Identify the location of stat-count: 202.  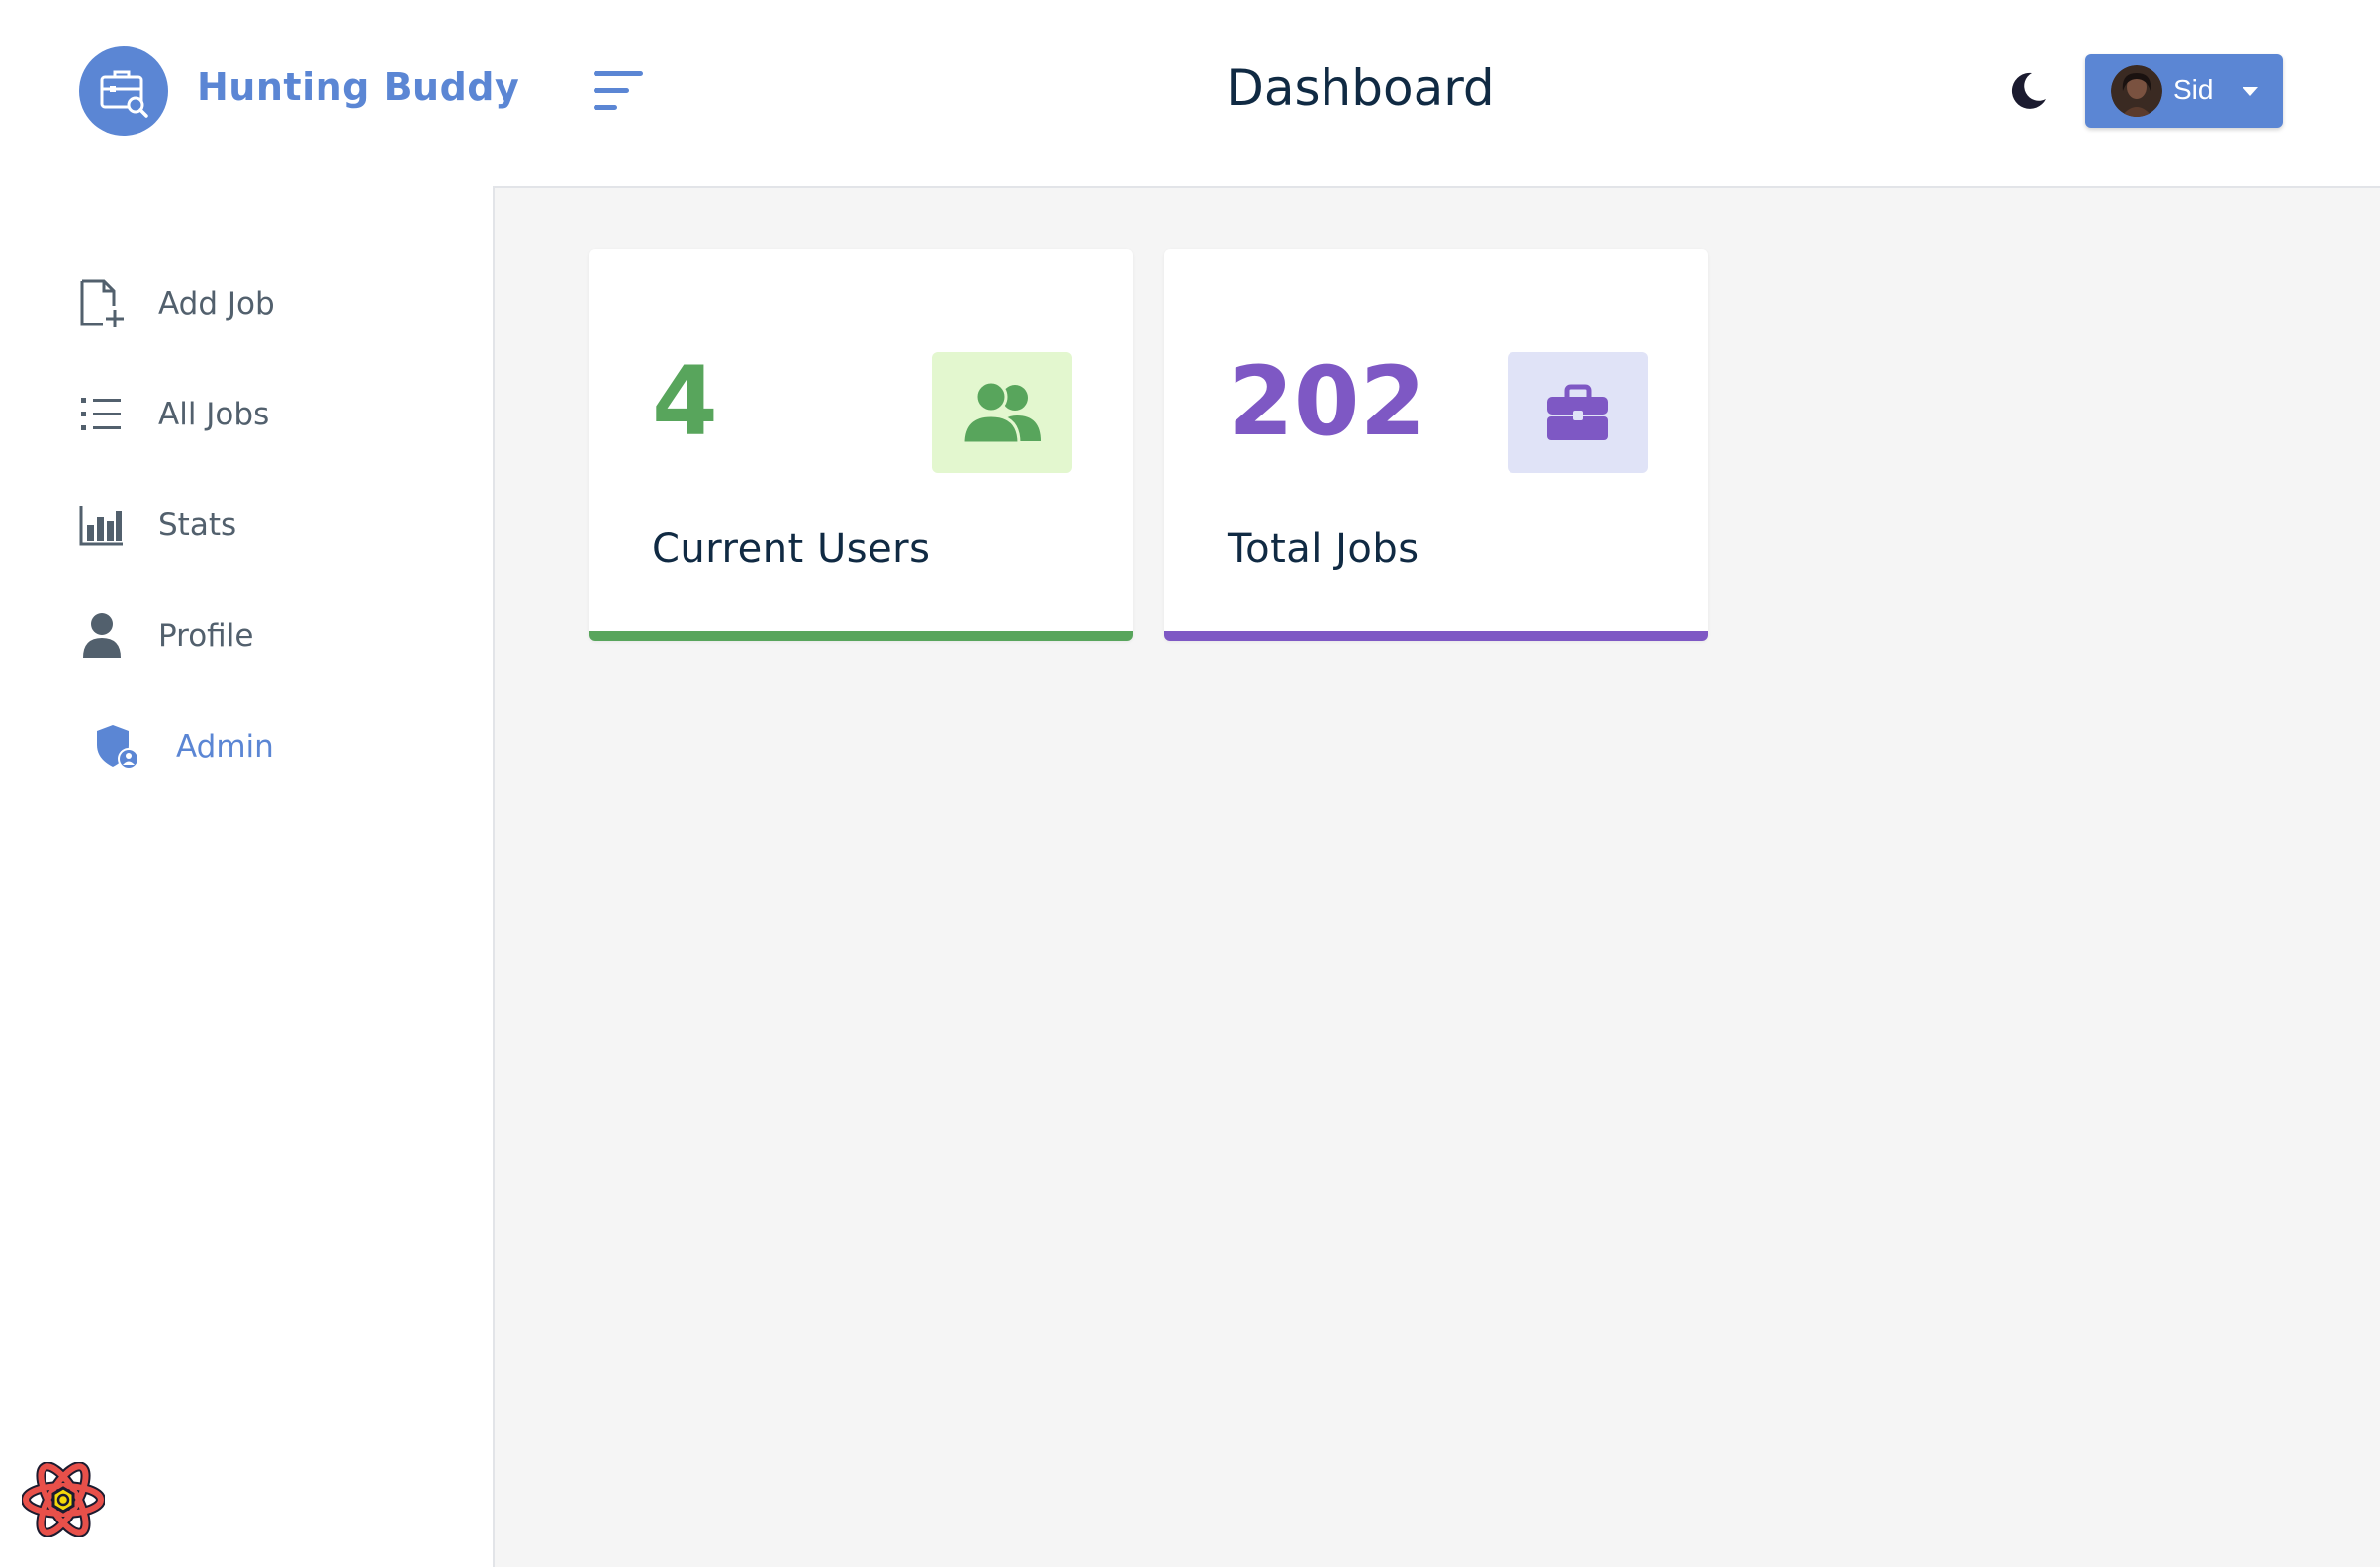
(1327, 401).